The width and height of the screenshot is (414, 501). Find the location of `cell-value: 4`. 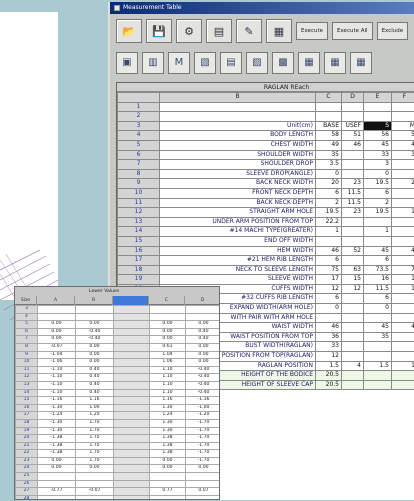

cell-value: 4 is located at coordinates (402, 251).